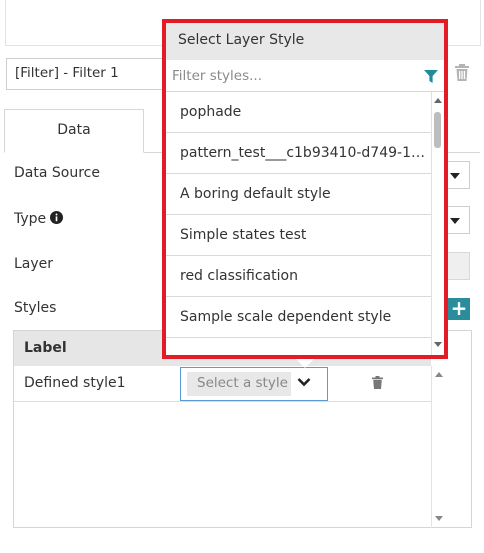 This screenshot has height=553, width=484. What do you see at coordinates (379, 384) in the screenshot?
I see `delete-style-trash-icon` at bounding box center [379, 384].